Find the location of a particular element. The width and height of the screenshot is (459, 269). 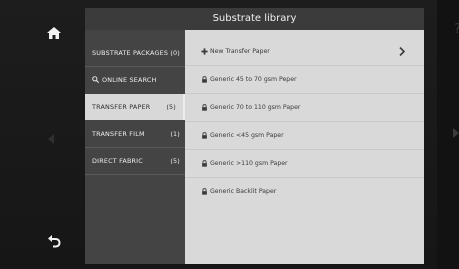

list-item: Generic 70 to 110 gsm Paper is located at coordinates (304, 107).